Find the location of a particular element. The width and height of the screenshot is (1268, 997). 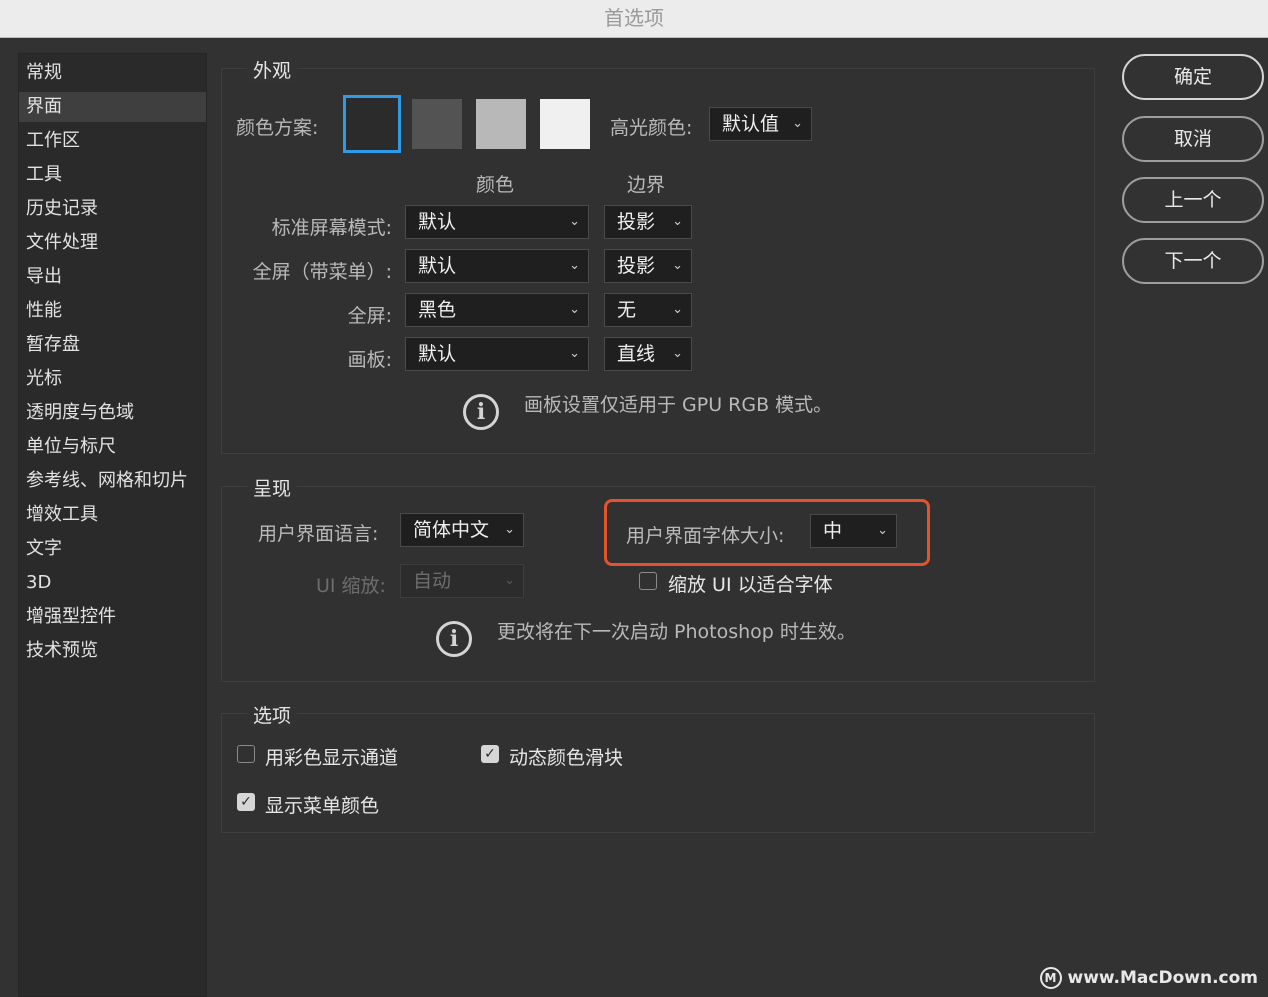

color-scheme-label: 颜色方案: is located at coordinates (277, 128).